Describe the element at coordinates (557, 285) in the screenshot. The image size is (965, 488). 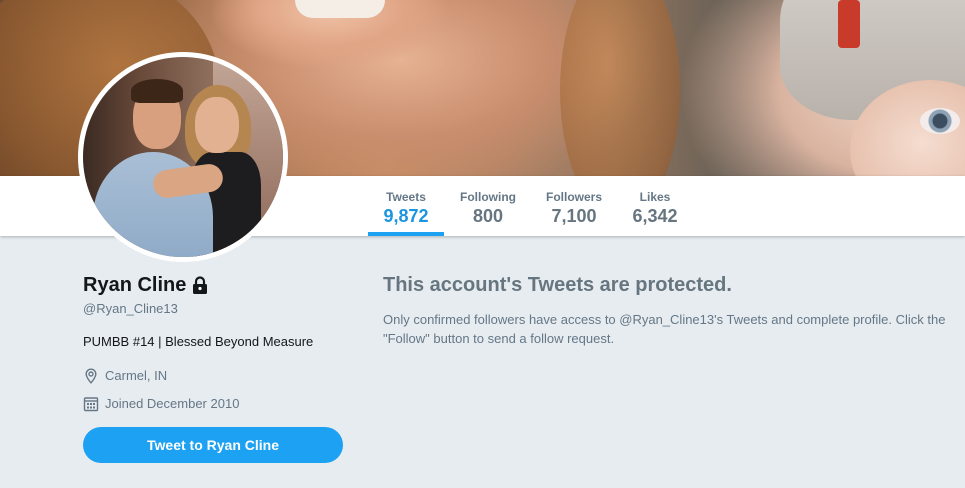
I see `protected-title: This account's Tweets are protected.` at that location.